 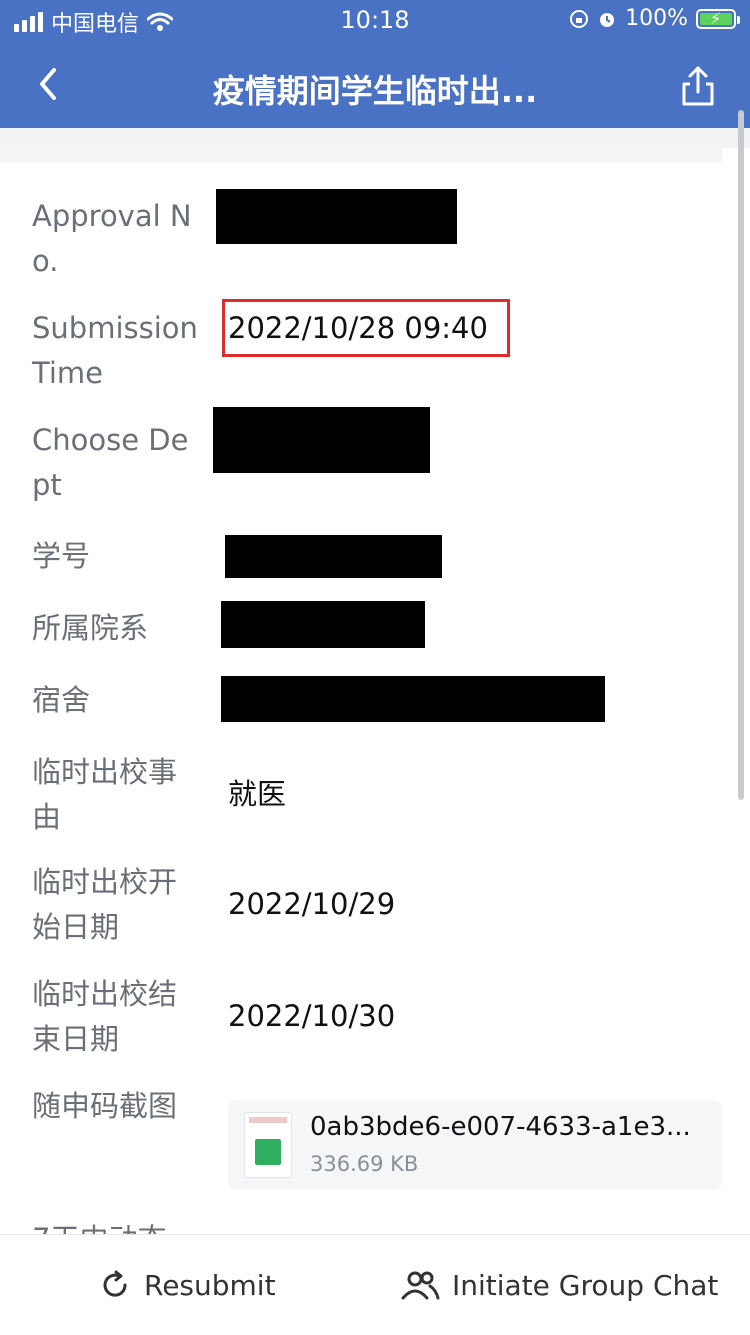 What do you see at coordinates (475, 1145) in the screenshot?
I see `attachment-card: 0ab3bde6-e007-4633-a1e3... 336.69 KB` at bounding box center [475, 1145].